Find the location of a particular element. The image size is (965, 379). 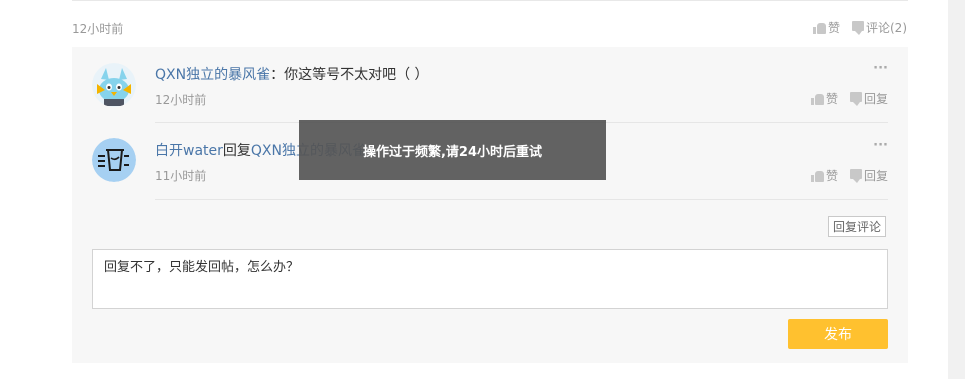

post-like-label: 赞 is located at coordinates (833, 28).